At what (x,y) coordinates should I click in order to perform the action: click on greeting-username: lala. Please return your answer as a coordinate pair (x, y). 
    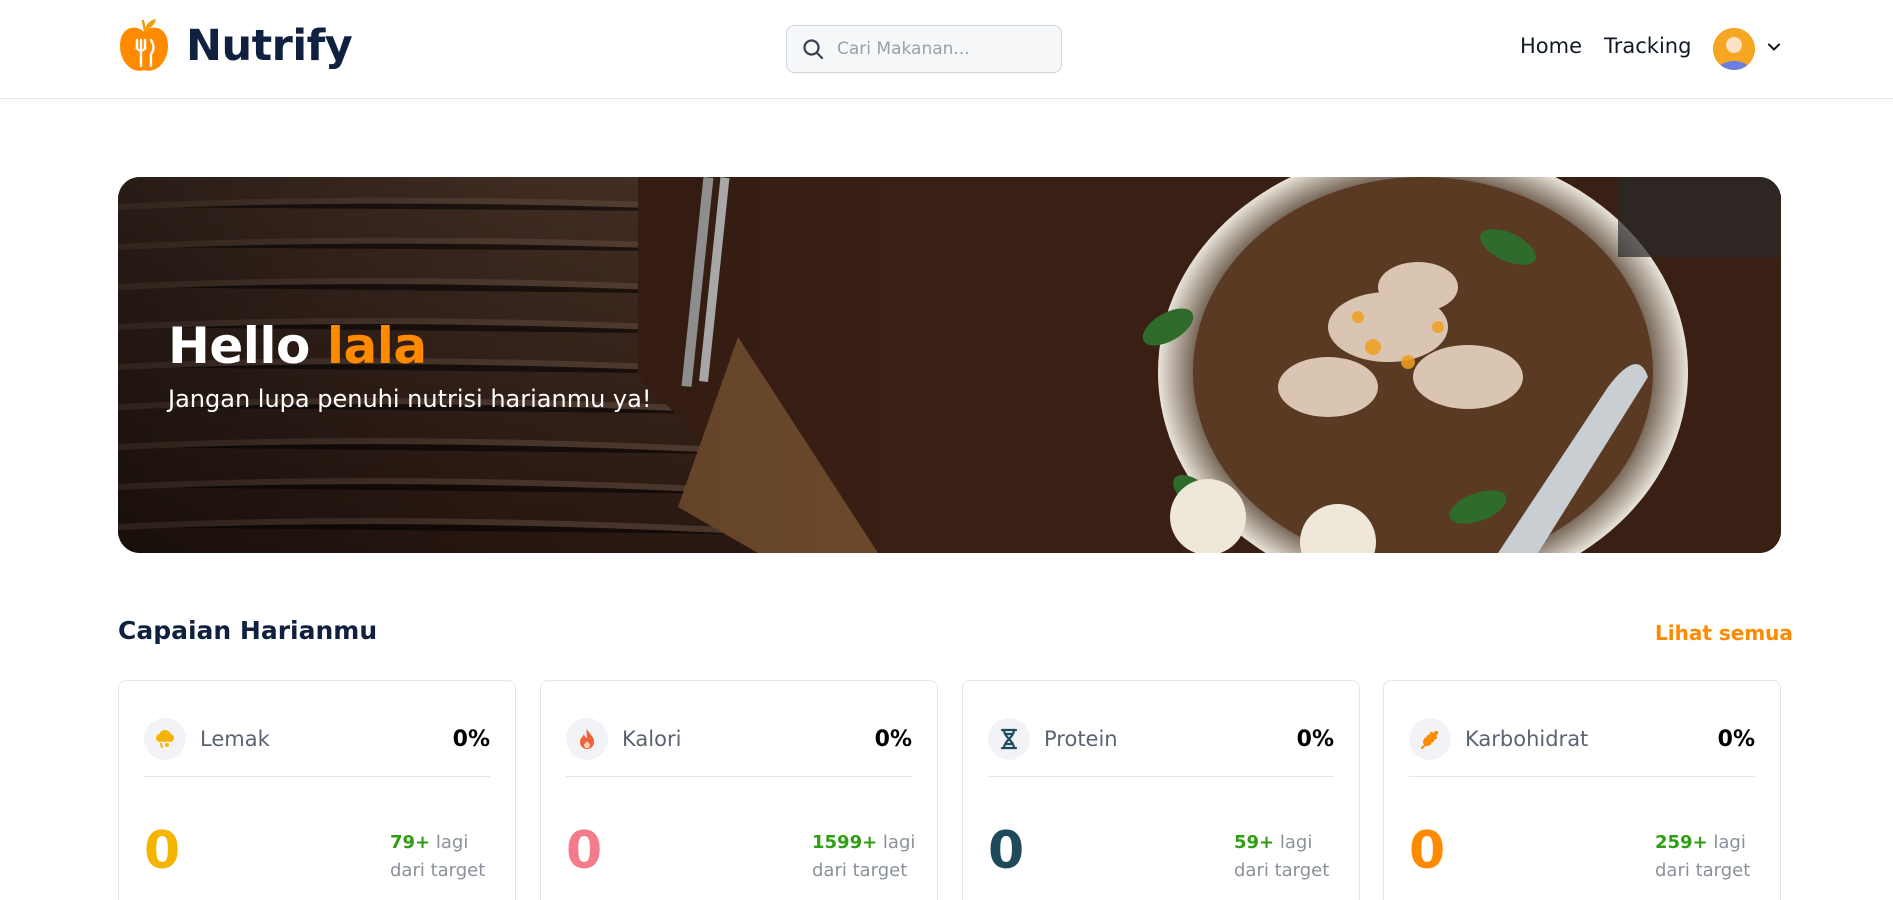
    Looking at the image, I should click on (376, 346).